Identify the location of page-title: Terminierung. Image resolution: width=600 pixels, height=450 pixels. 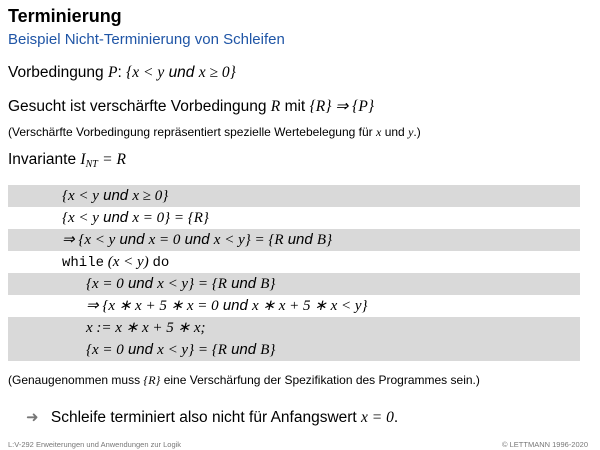
(65, 16).